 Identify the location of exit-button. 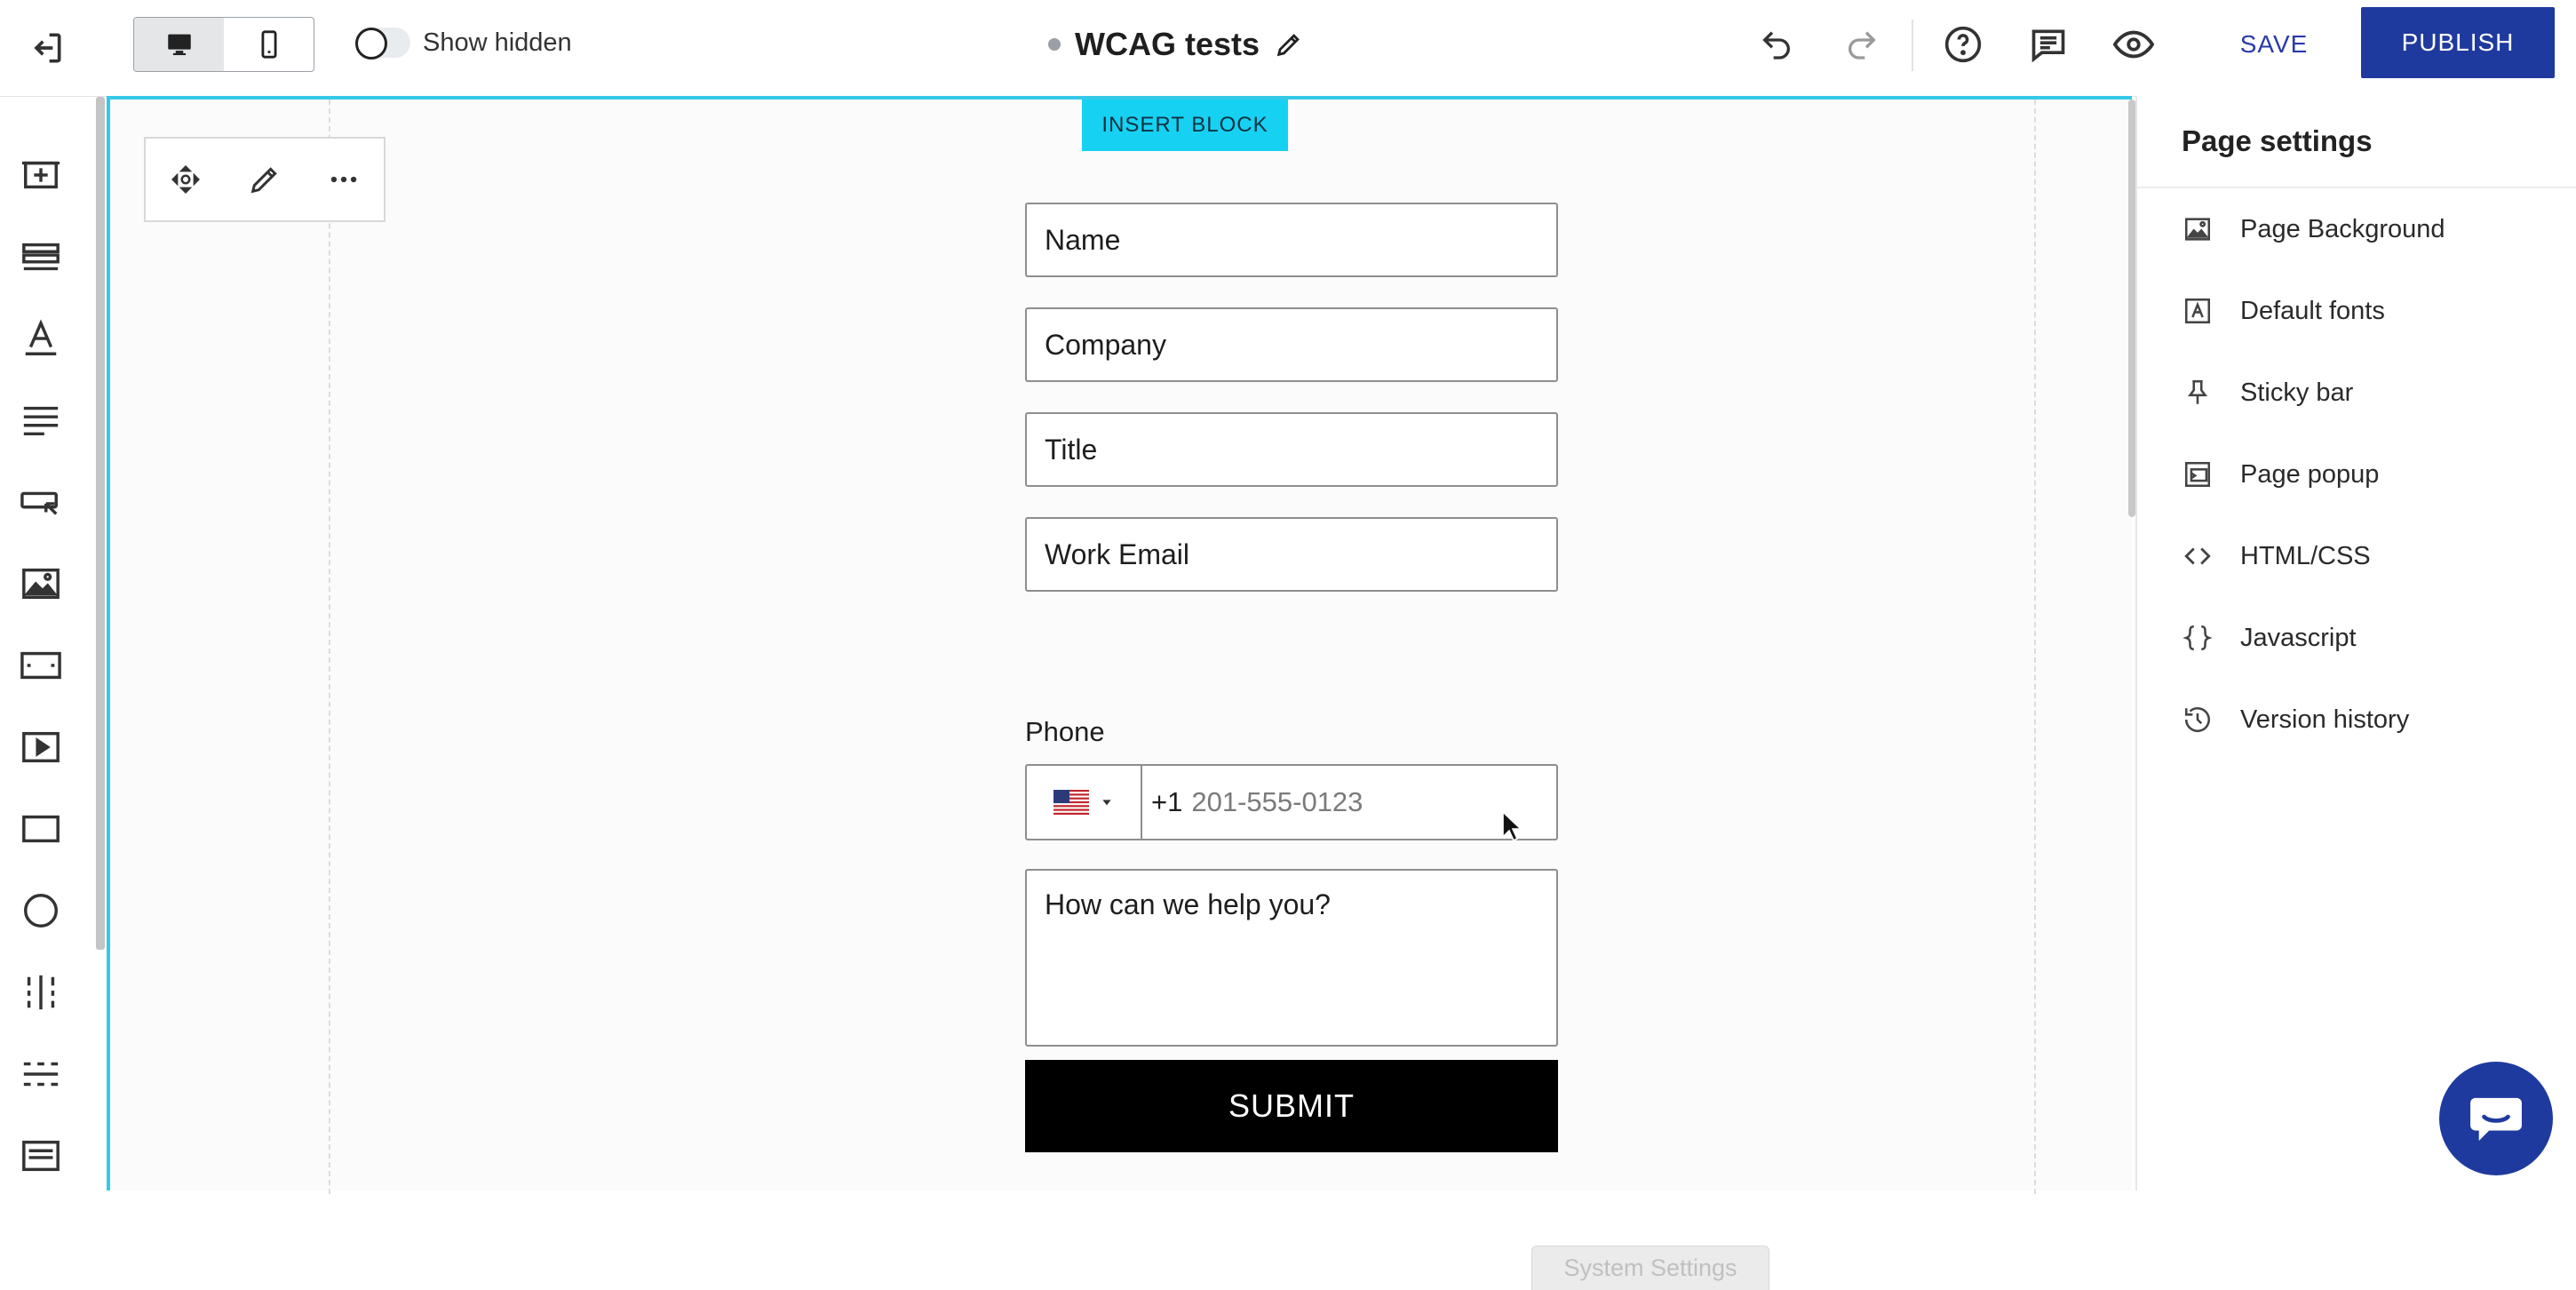
(46, 48).